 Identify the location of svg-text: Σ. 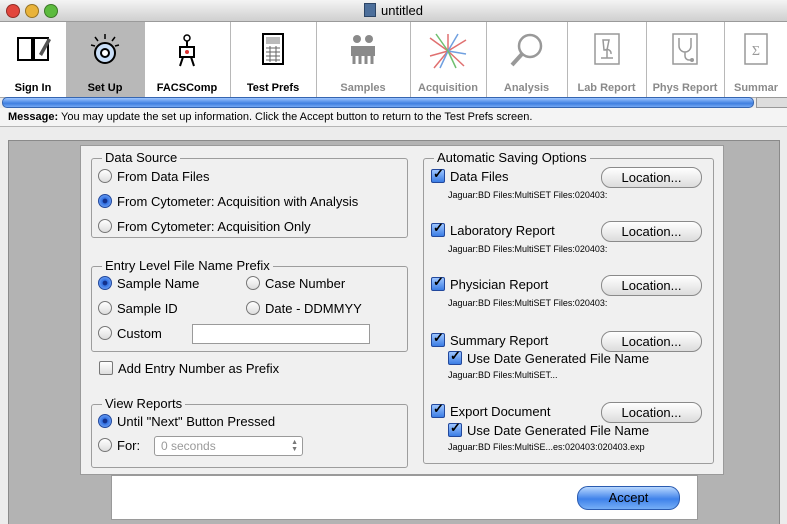
(755, 51).